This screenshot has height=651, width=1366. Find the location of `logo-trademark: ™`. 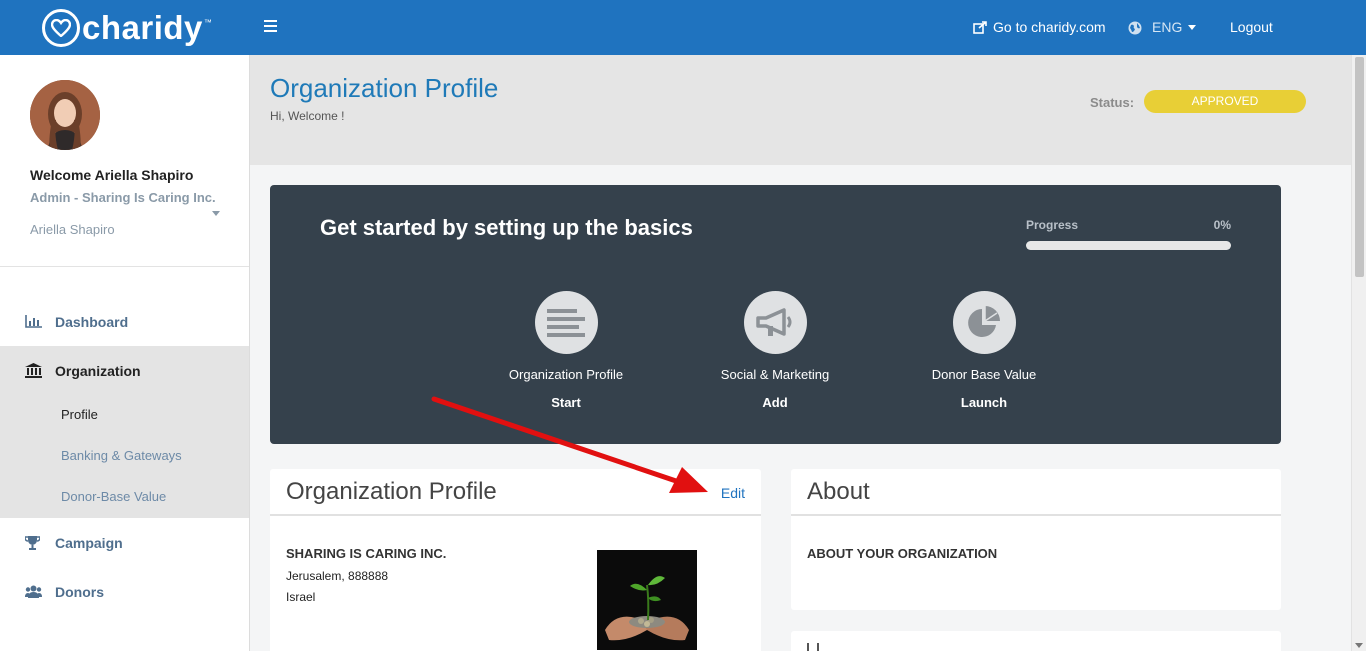

logo-trademark: ™ is located at coordinates (207, 22).